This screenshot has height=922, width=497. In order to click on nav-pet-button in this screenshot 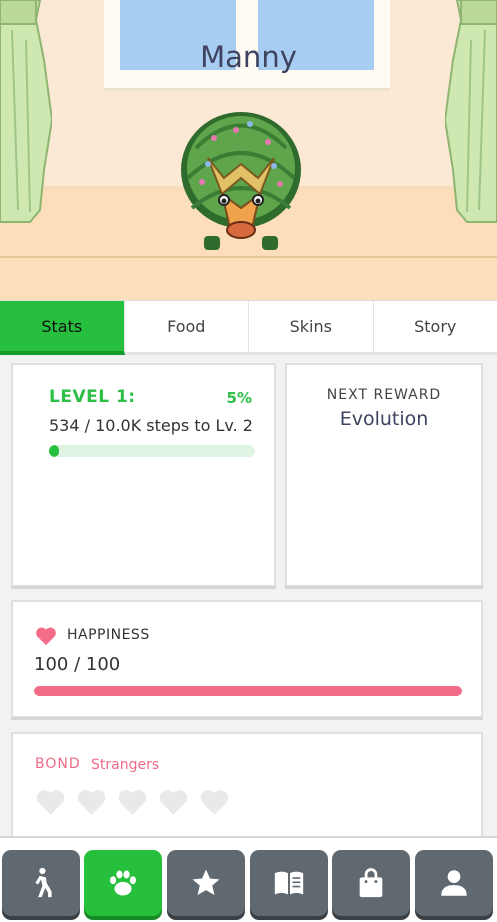, I will do `click(123, 883)`.